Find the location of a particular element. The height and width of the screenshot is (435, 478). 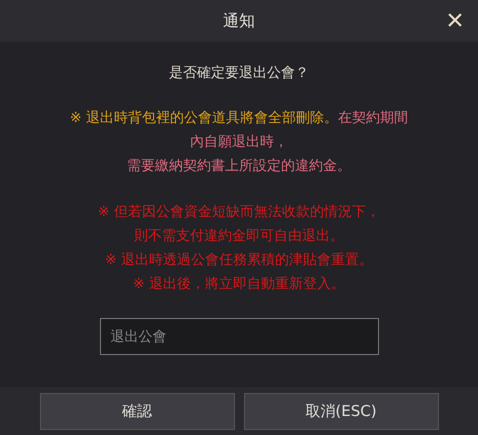

close-button: × is located at coordinates (455, 21).